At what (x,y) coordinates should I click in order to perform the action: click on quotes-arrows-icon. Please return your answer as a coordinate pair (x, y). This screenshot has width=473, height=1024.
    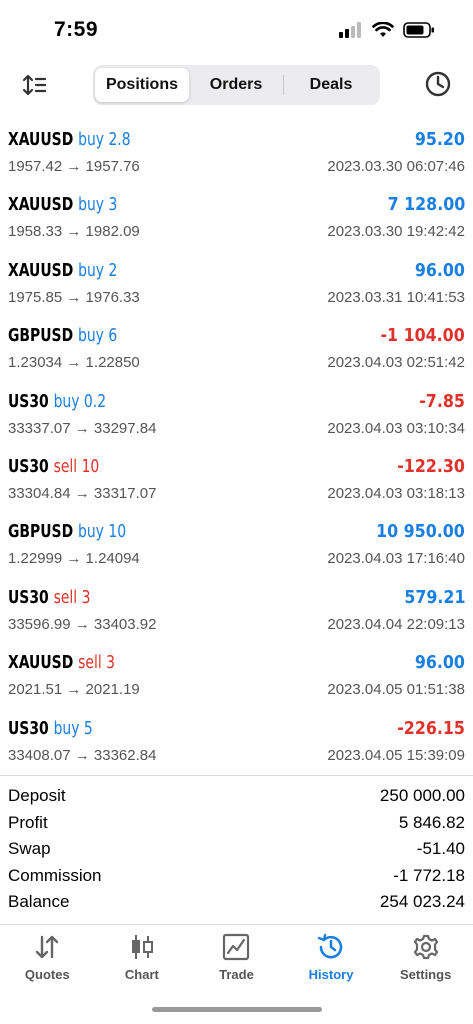
    Looking at the image, I should click on (47, 947).